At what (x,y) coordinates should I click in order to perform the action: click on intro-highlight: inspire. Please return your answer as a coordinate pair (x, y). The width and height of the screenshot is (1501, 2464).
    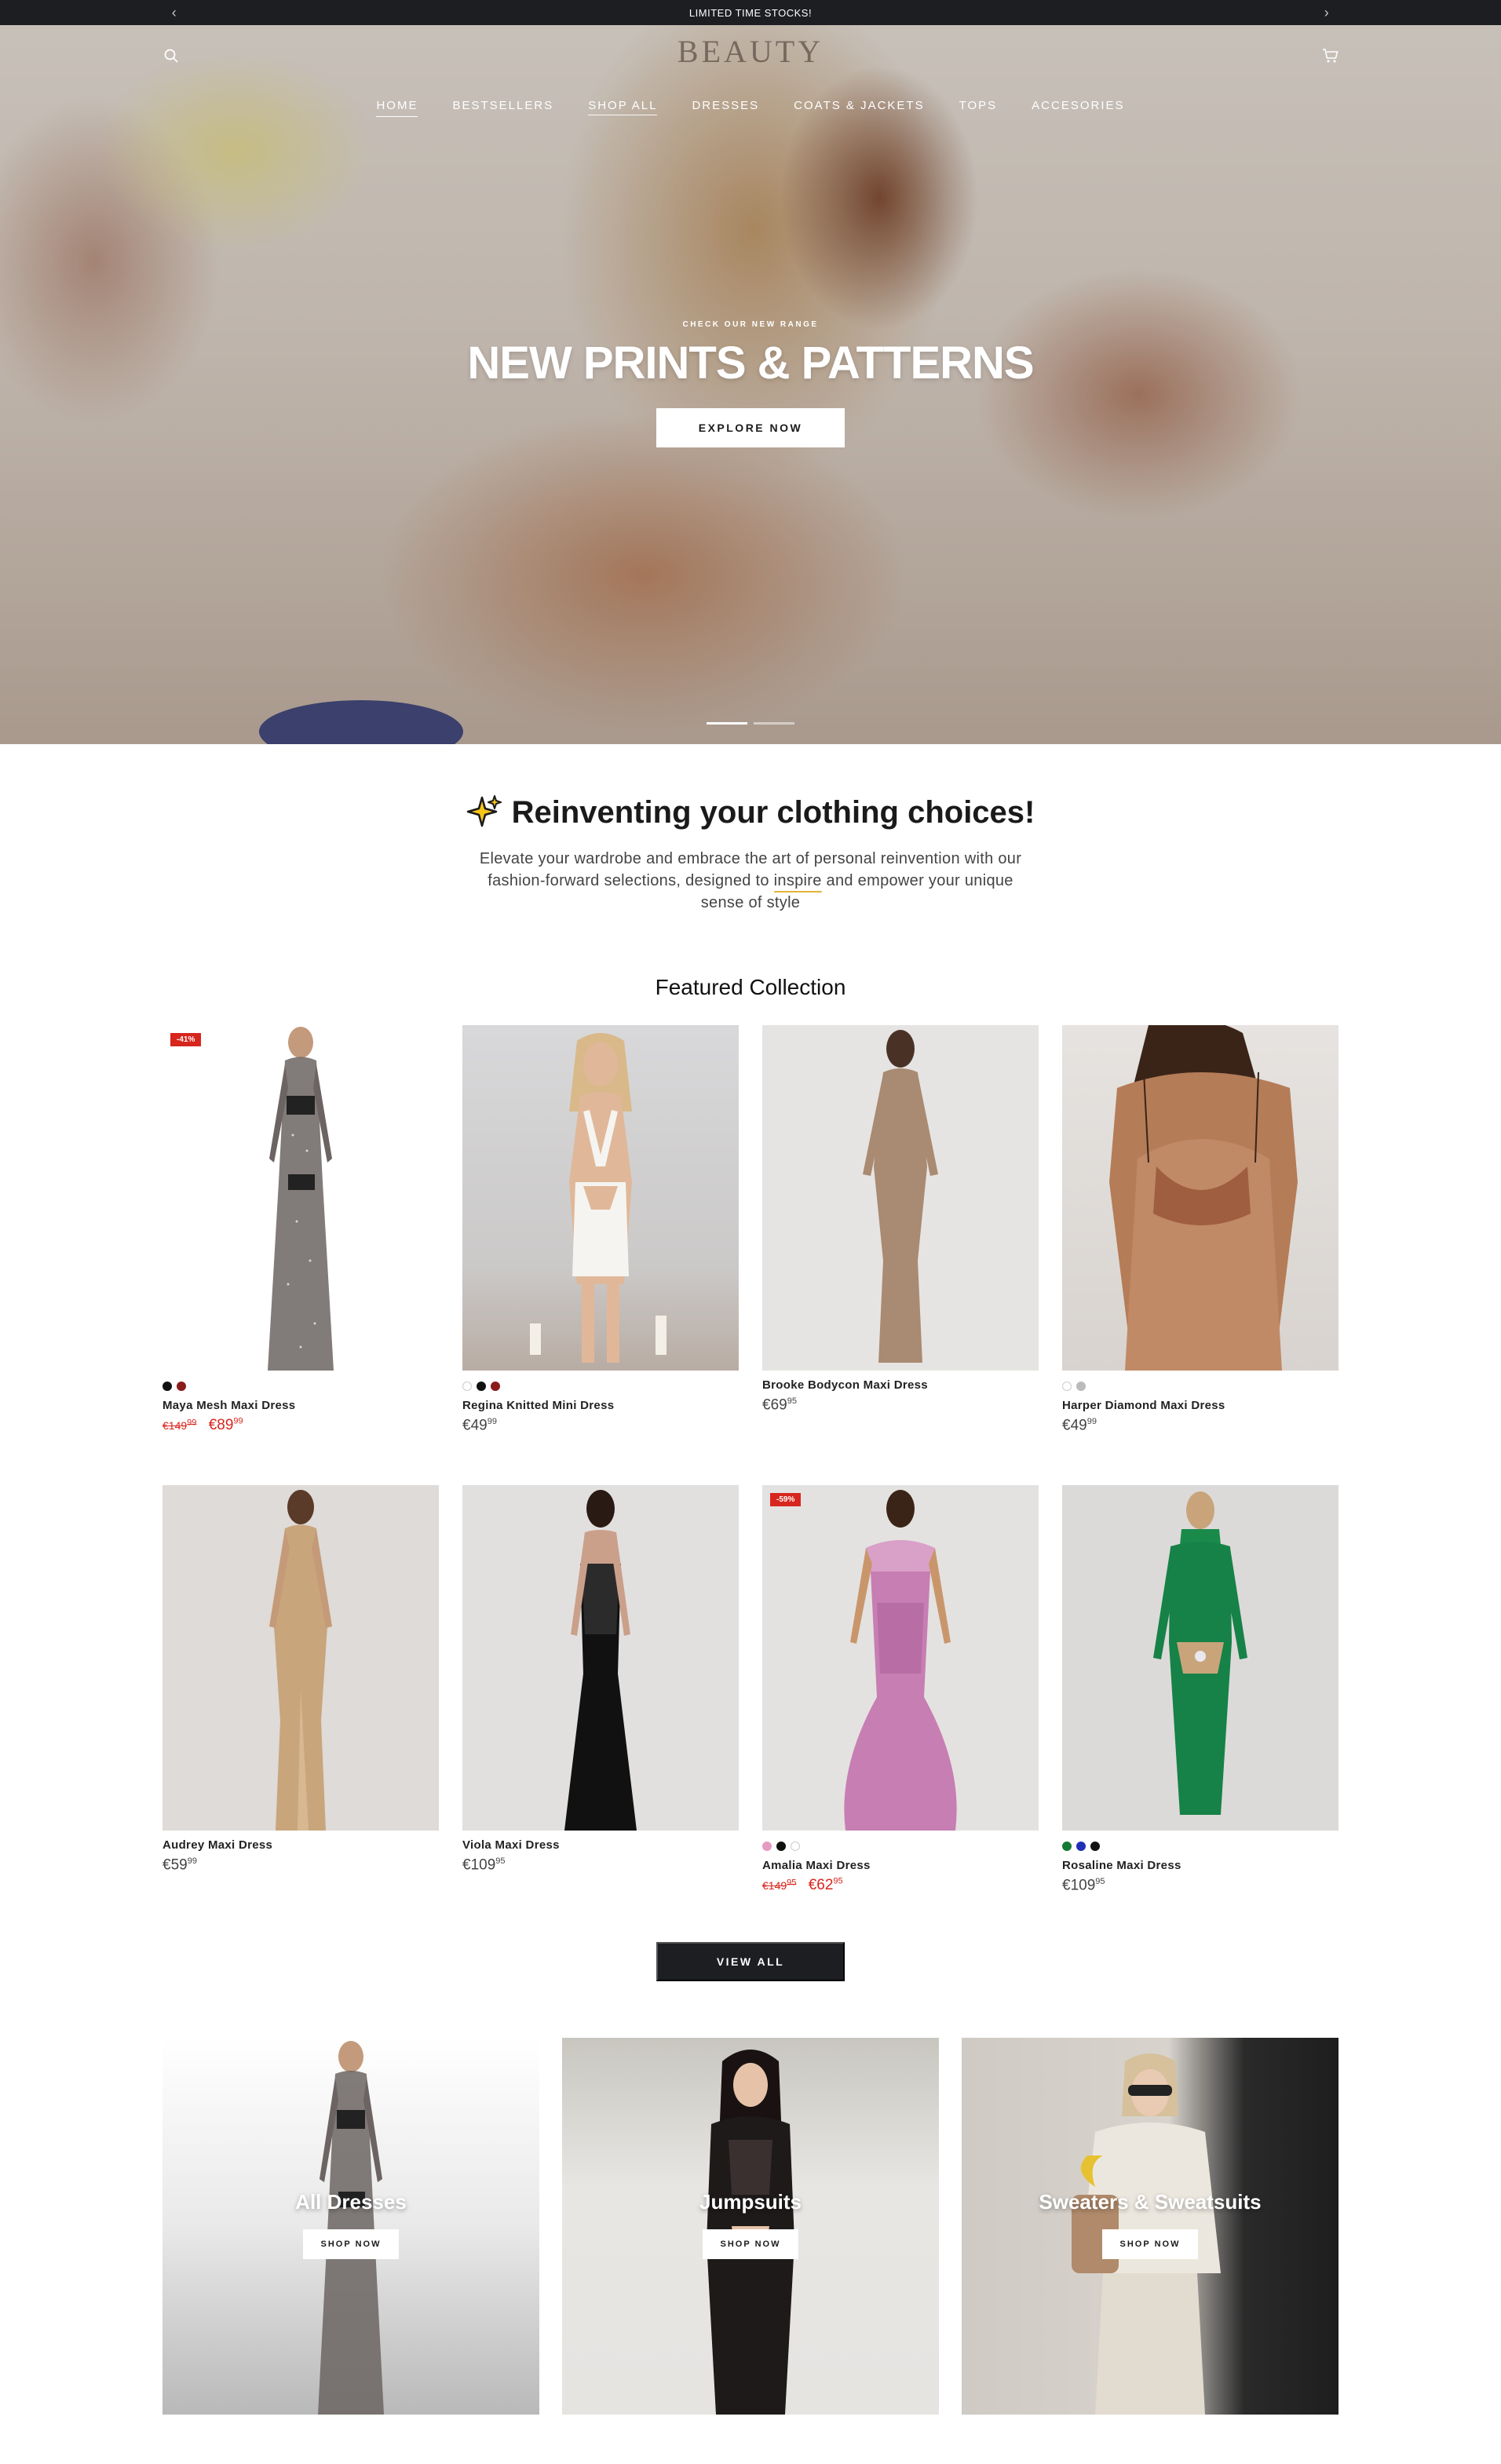
    Looking at the image, I should click on (797, 880).